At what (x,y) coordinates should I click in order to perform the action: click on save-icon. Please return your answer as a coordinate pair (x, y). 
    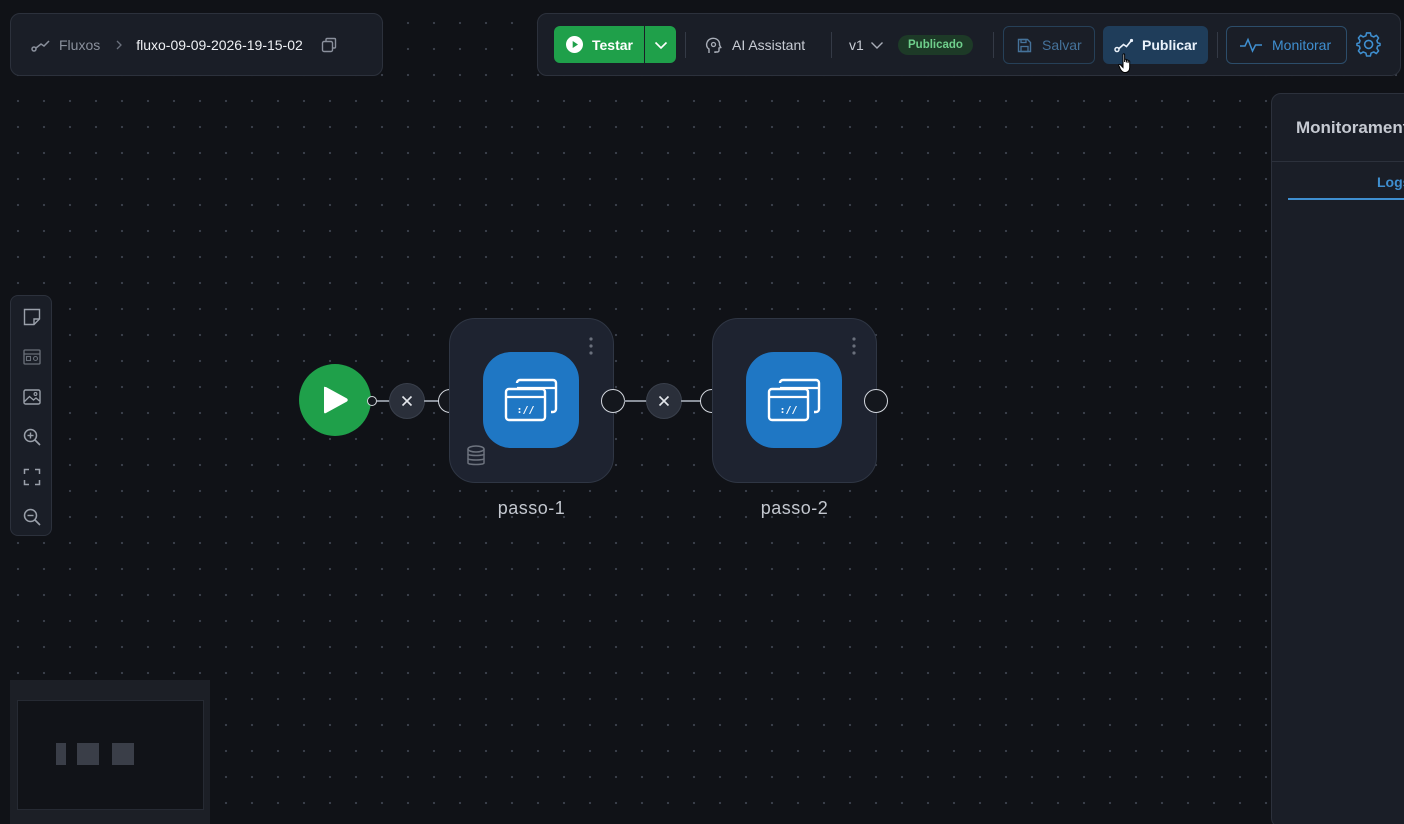
    Looking at the image, I should click on (1024, 45).